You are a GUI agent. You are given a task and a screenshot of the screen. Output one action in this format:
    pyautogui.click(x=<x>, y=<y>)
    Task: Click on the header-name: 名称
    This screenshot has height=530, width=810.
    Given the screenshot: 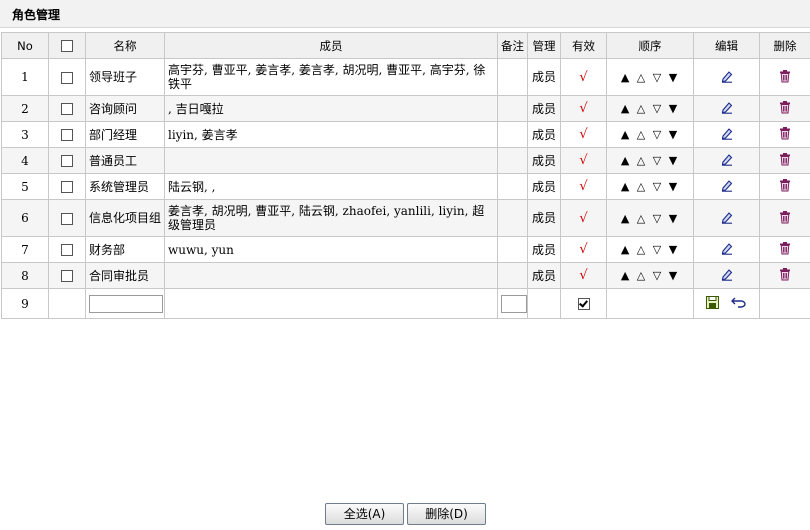 What is the action you would take?
    pyautogui.click(x=125, y=45)
    